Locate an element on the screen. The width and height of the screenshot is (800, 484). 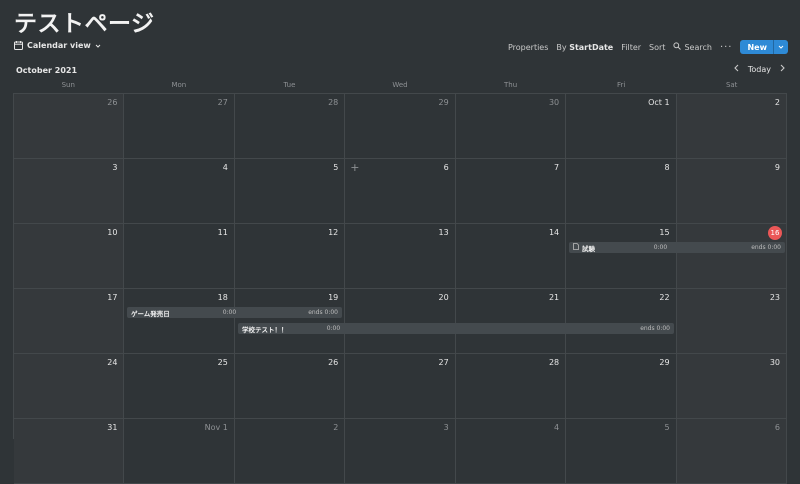
day-number: 4 is located at coordinates (225, 167).